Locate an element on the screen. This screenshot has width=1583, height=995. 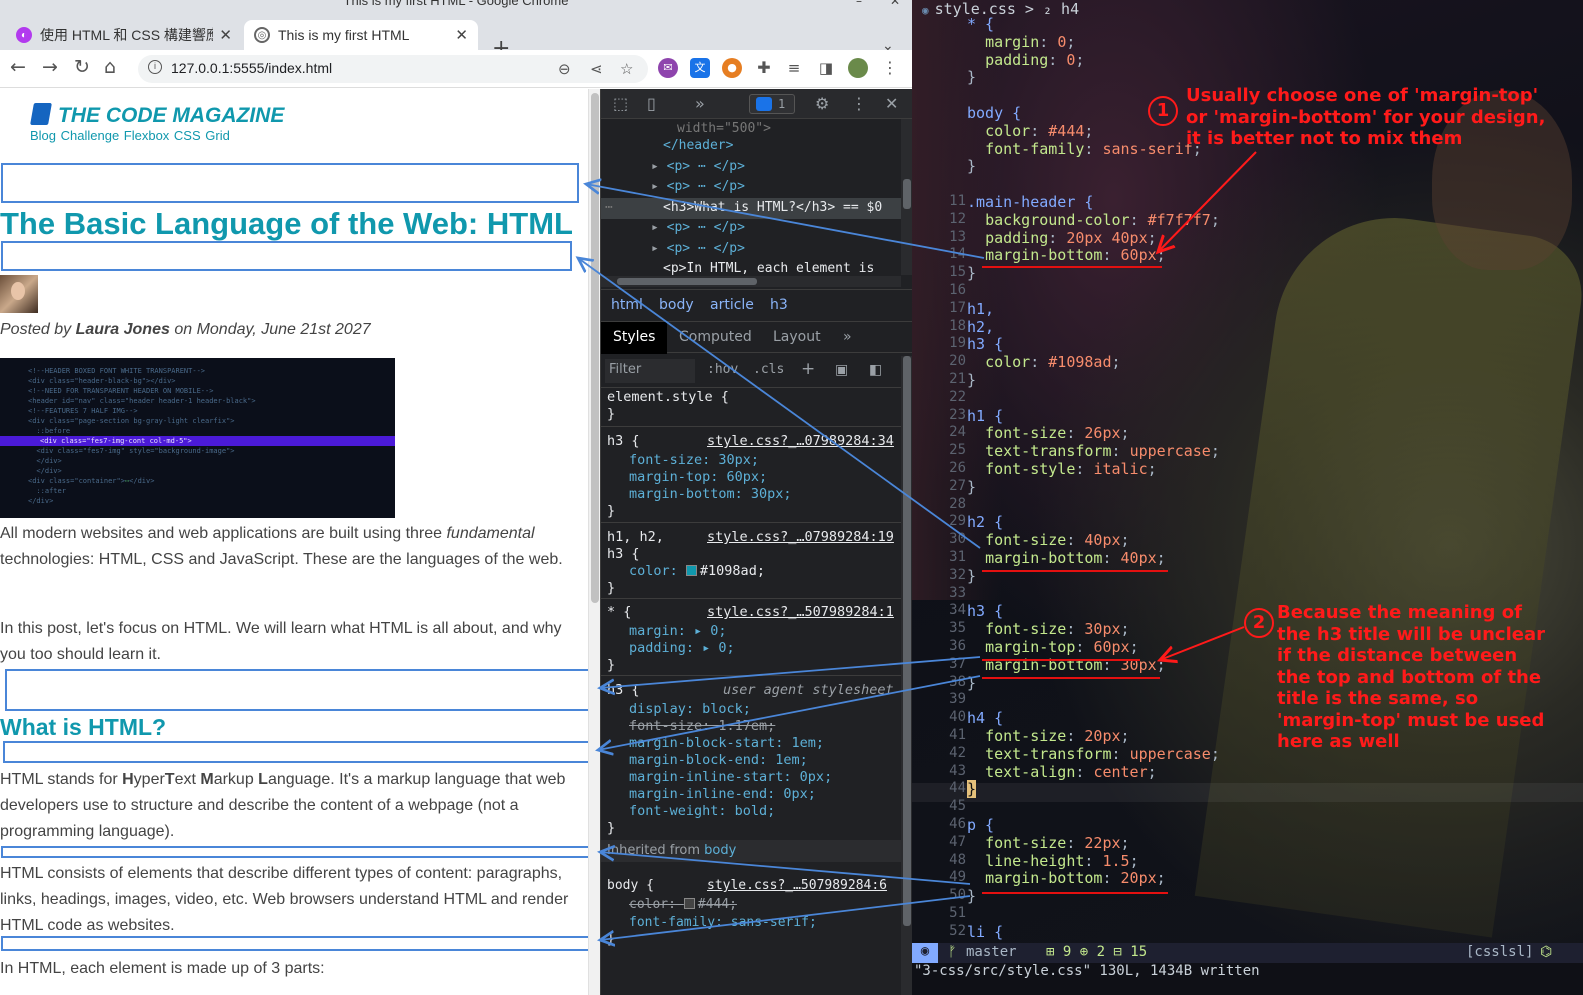
code-line: margin-bottom: 20px; is located at coordinates (1066, 878).